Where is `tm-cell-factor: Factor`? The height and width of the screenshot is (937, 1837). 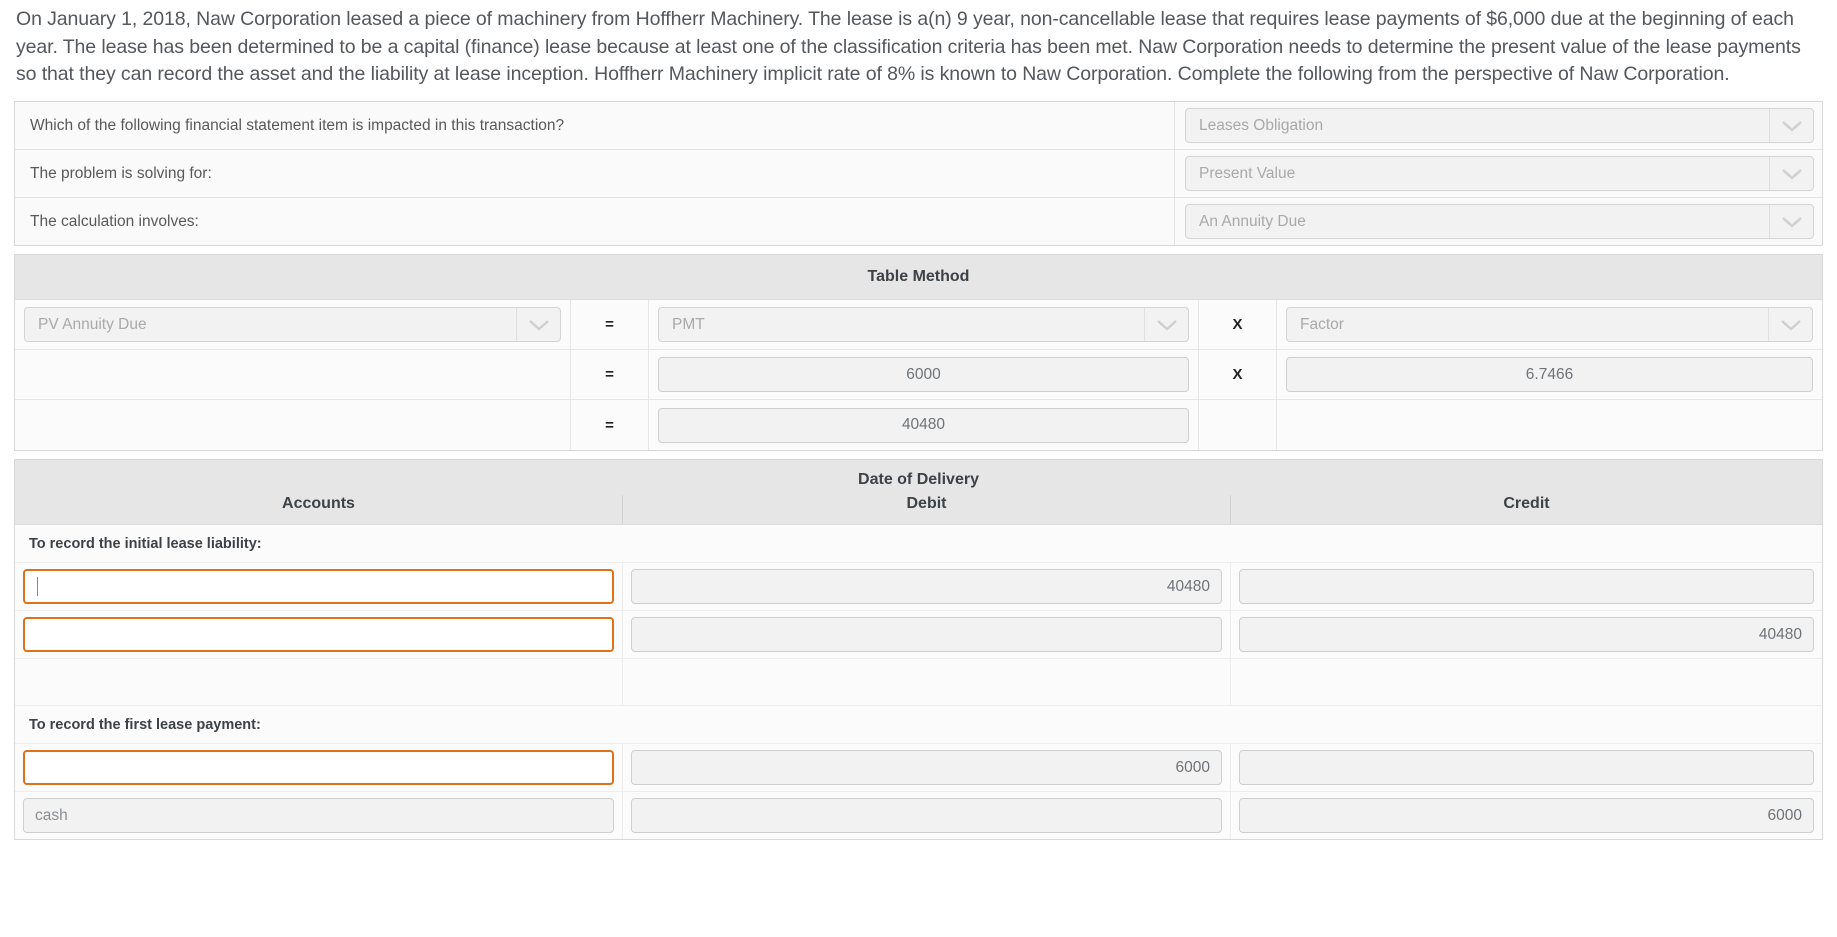
tm-cell-factor: Factor is located at coordinates (1549, 324).